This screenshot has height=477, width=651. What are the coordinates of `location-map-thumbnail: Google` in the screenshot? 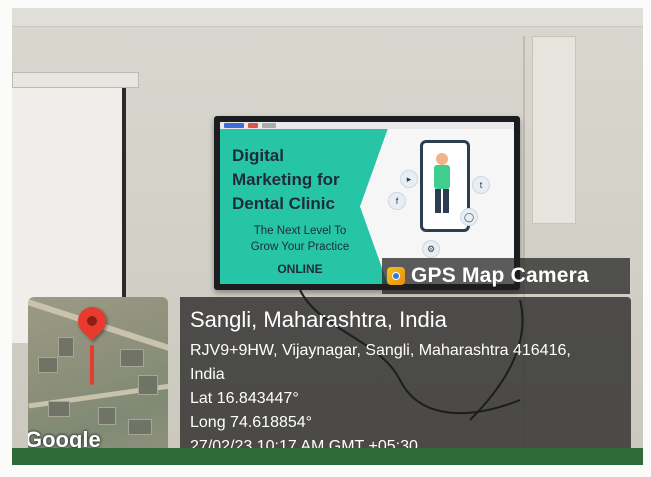 It's located at (98, 382).